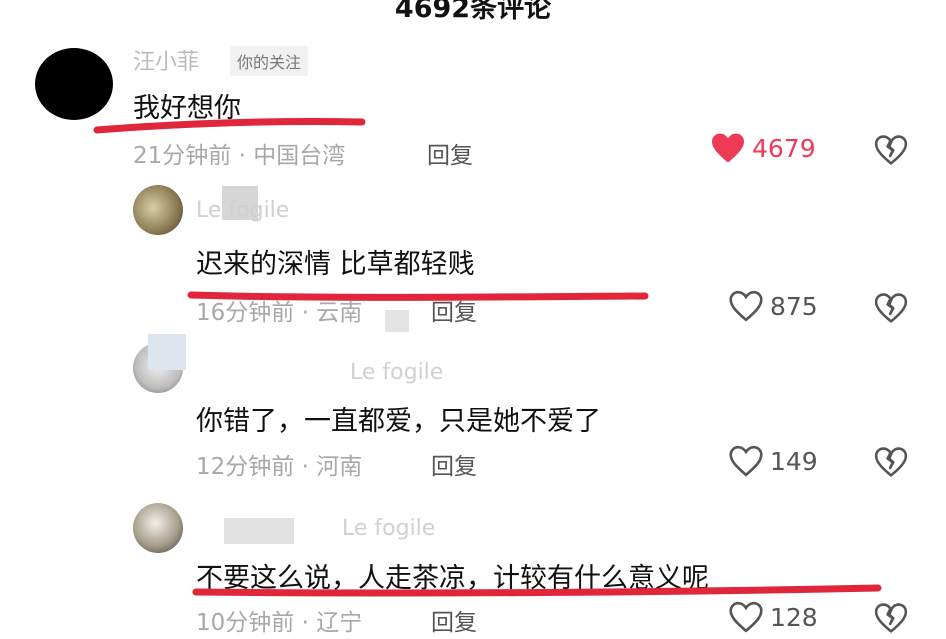 The image size is (946, 639). Describe the element at coordinates (269, 61) in the screenshot. I see `following-badge: 你的关注` at that location.